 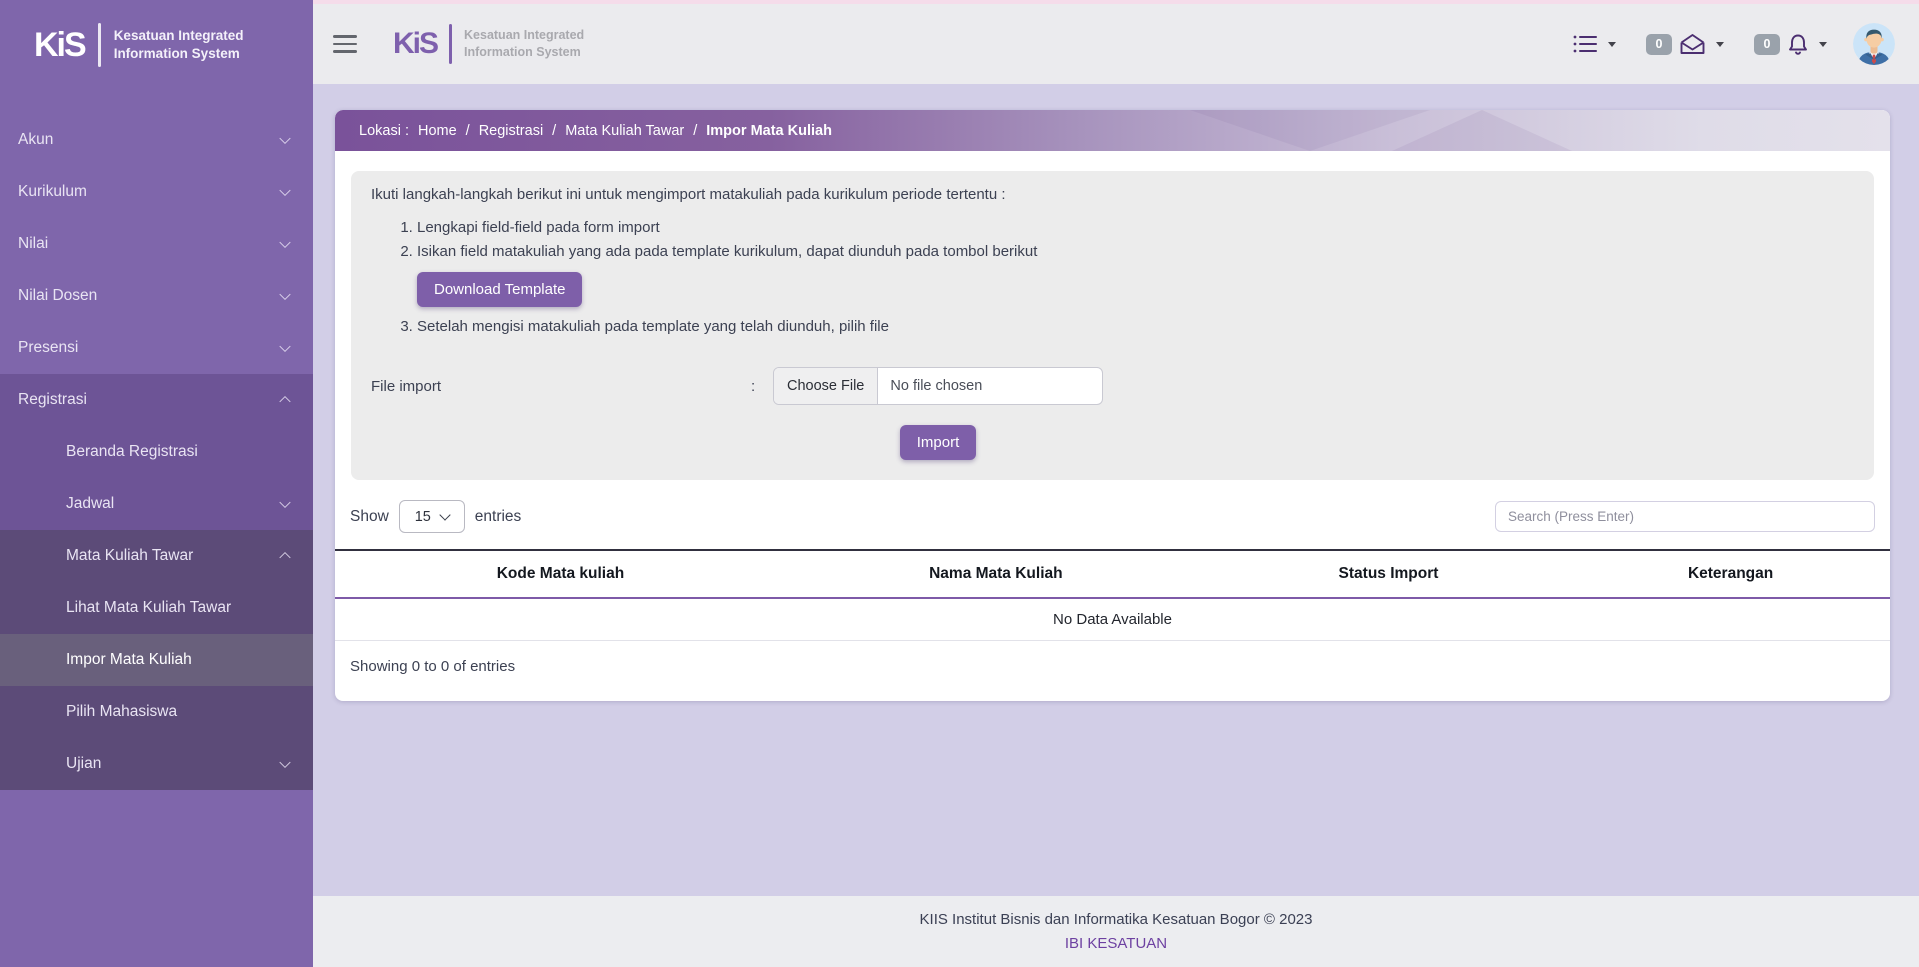 I want to click on sidebar-item-lihat-mata-kuliah-tawar: Lihat Mata Kuliah Tawar, so click(x=156, y=608).